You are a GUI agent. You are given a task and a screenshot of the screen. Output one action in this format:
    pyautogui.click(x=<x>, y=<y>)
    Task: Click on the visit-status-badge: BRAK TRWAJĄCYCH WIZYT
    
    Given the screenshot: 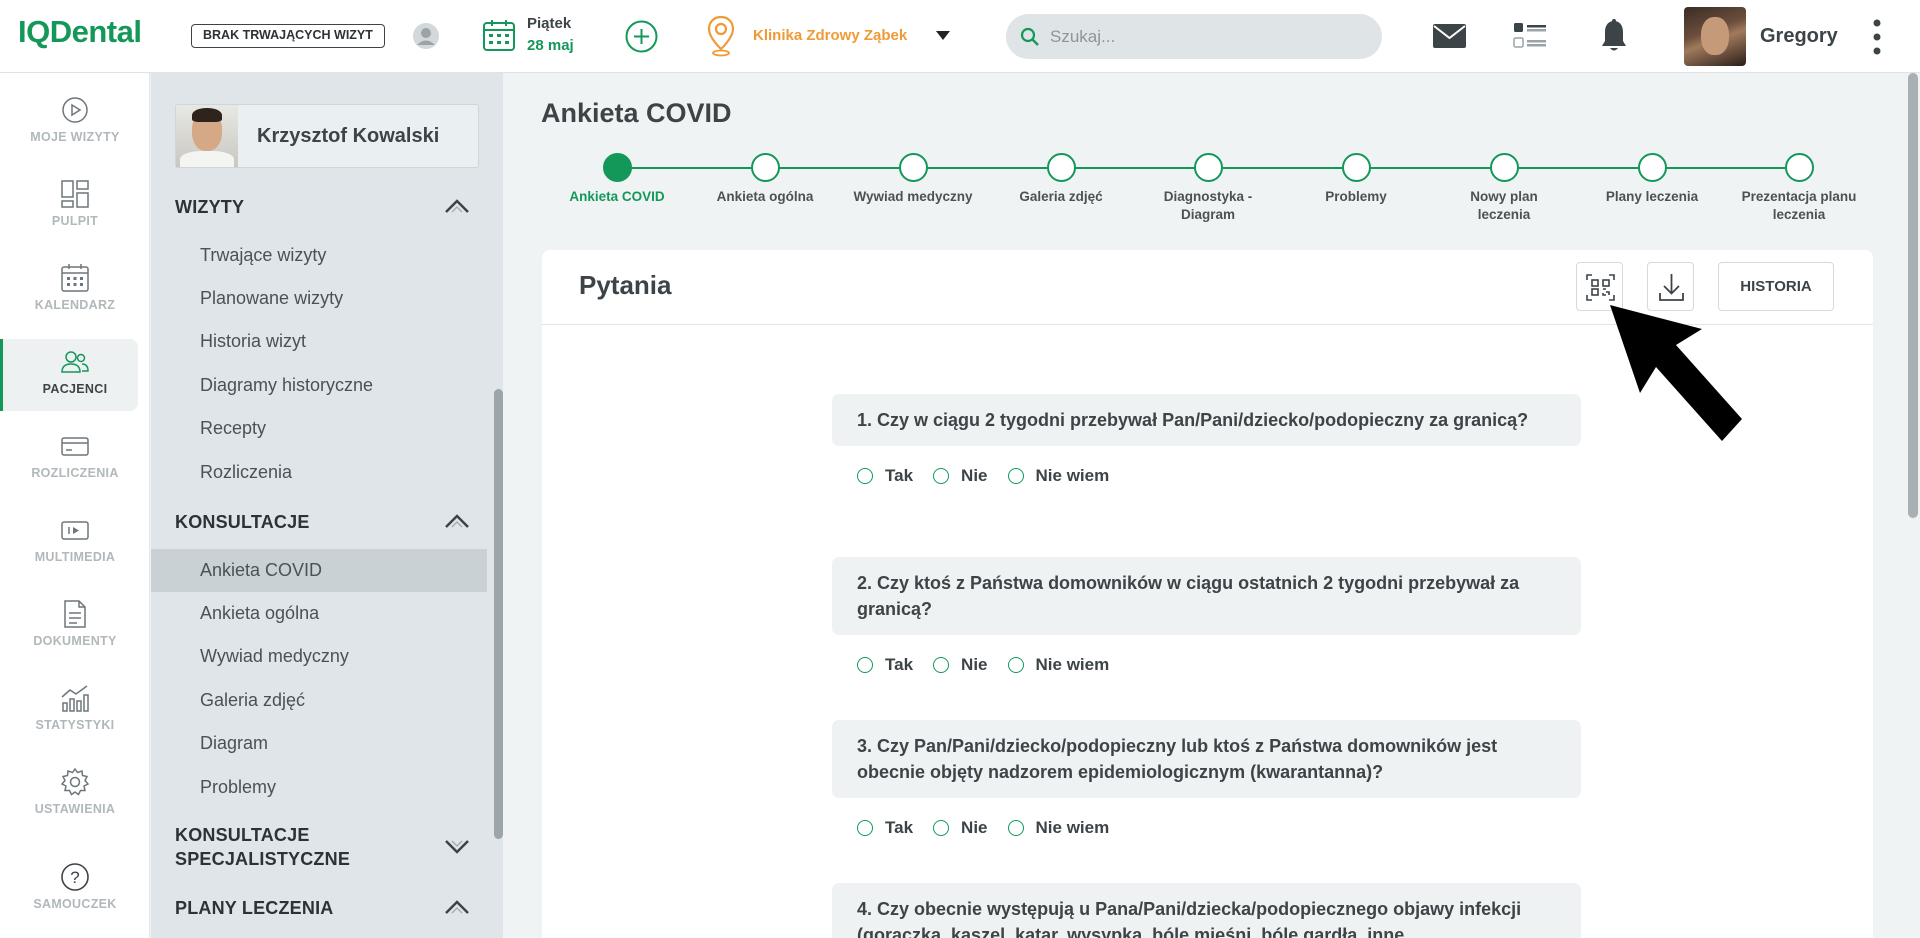 What is the action you would take?
    pyautogui.click(x=288, y=36)
    